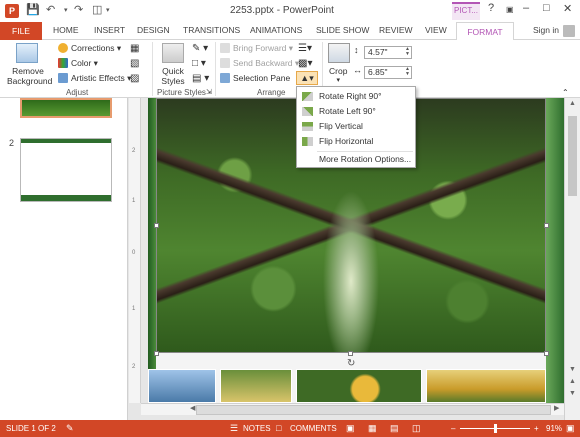 This screenshot has height=437, width=580. What do you see at coordinates (556, 408) in the screenshot?
I see `scroll-right-icon: ▶` at bounding box center [556, 408].